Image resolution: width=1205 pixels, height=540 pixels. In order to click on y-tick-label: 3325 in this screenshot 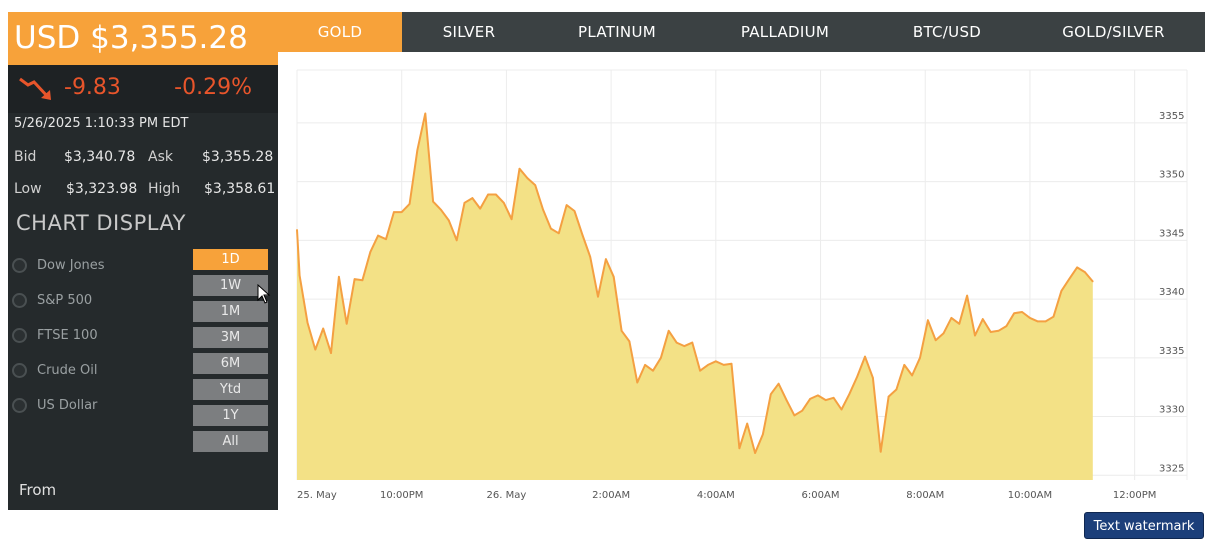, I will do `click(1171, 468)`.